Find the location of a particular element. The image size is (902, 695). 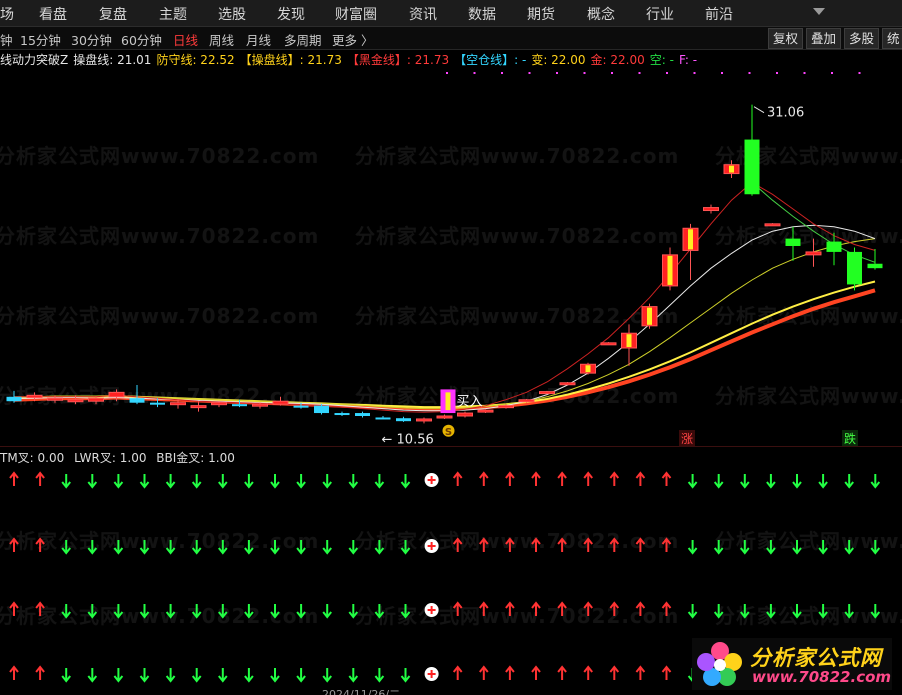

high-pointer is located at coordinates (759, 110).